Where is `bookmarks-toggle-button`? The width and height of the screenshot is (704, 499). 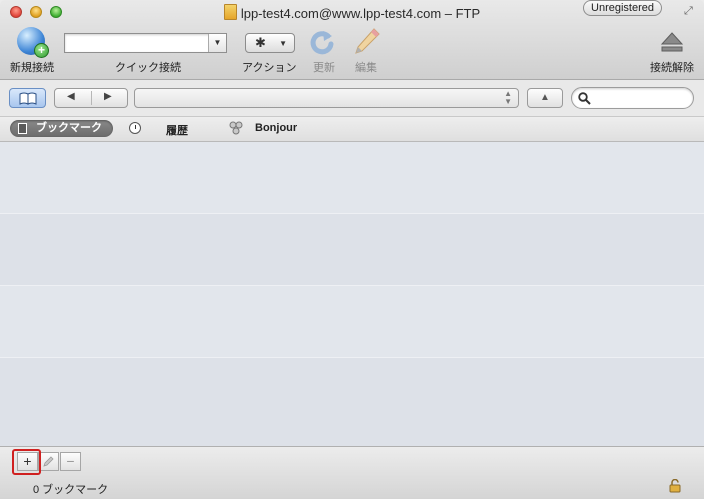
bookmarks-toggle-button is located at coordinates (27, 98).